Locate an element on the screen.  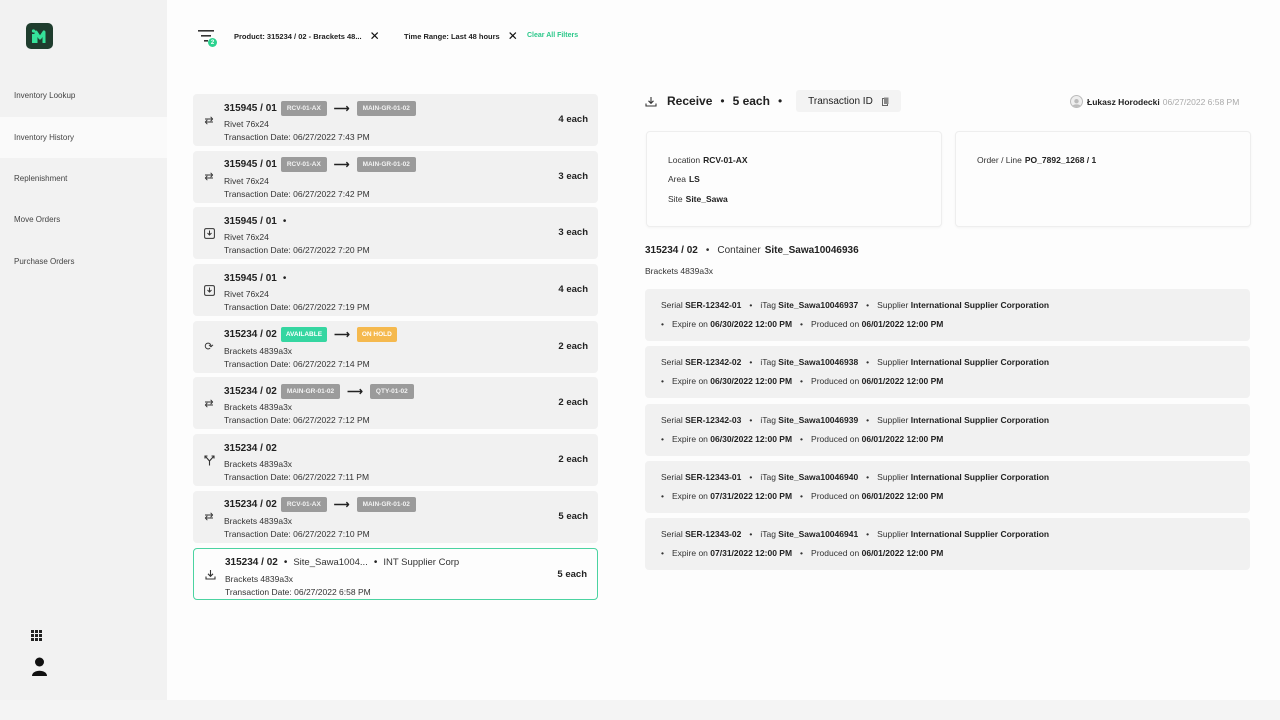
transaction-timestamp: 06/27/2022 6:58 PM is located at coordinates (1201, 101).